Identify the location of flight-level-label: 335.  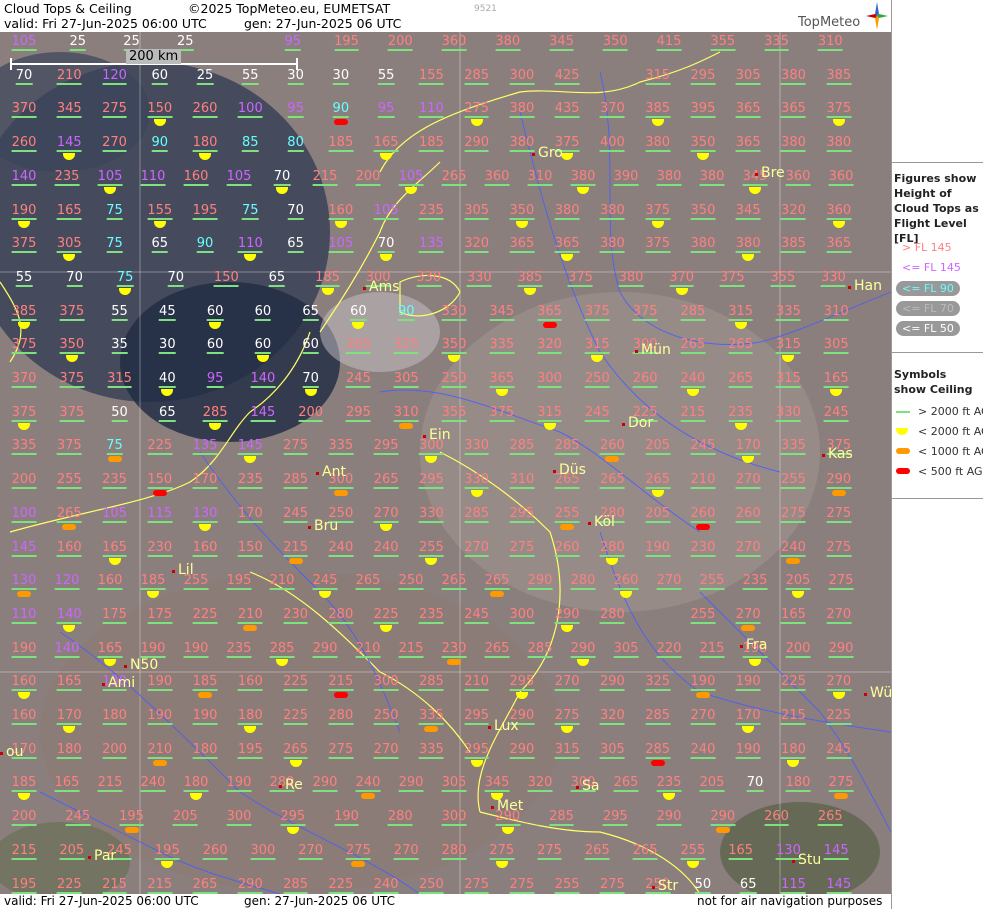
(431, 716).